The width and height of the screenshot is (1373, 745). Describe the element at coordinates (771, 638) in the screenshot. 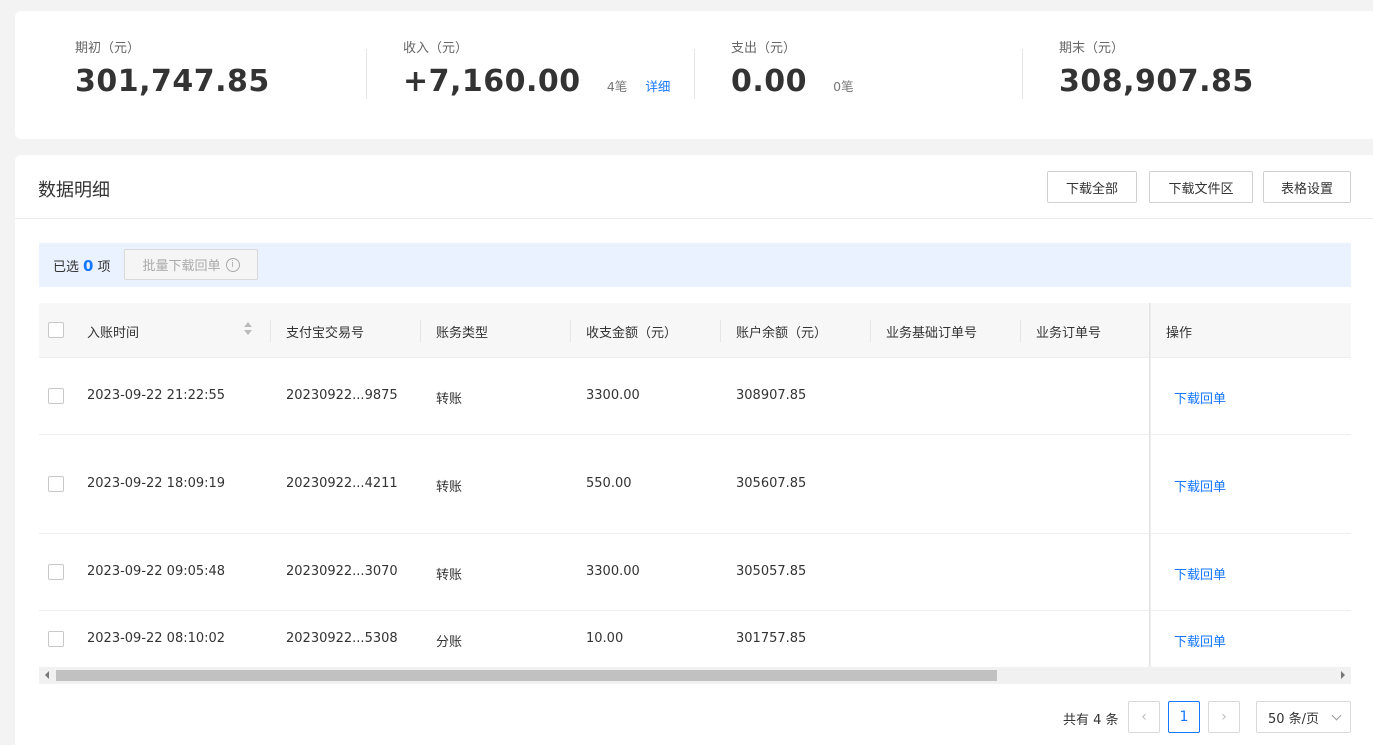

I see `cell-balance: 301757.85` at that location.